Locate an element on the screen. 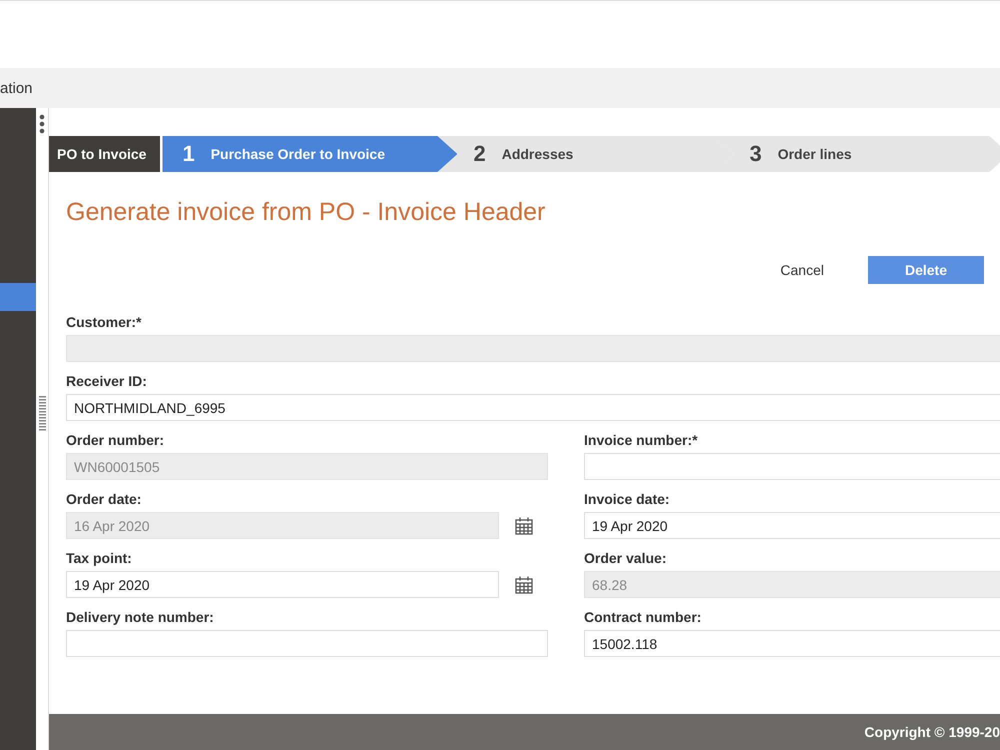  field-label: Customer:* is located at coordinates (104, 322).